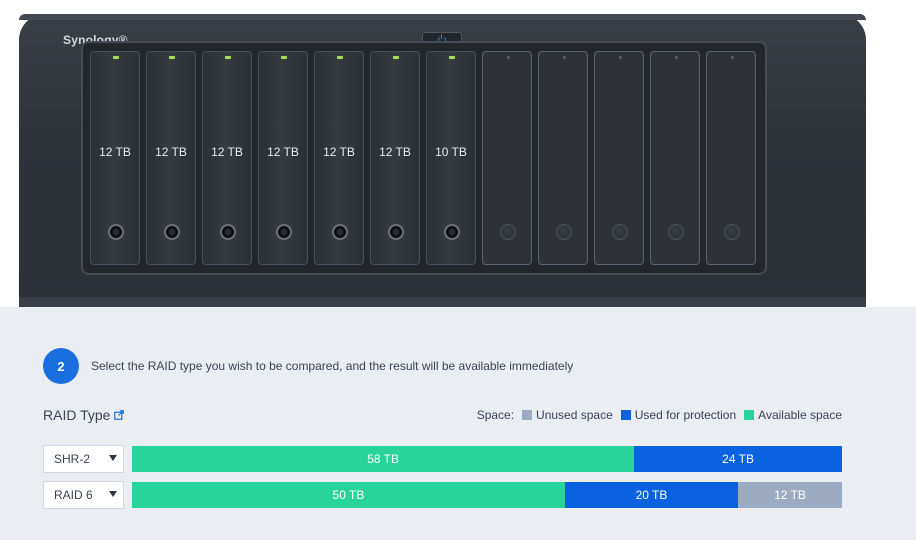  Describe the element at coordinates (495, 415) in the screenshot. I see `legend-title: Space:` at that location.